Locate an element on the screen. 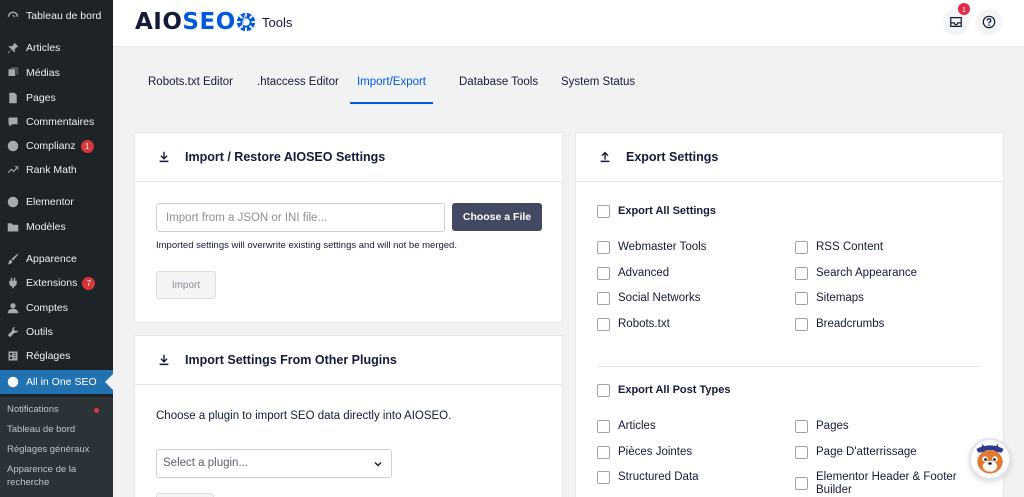 Image resolution: width=1024 pixels, height=497 pixels. card-header: Import Settings From Other Plugins is located at coordinates (348, 360).